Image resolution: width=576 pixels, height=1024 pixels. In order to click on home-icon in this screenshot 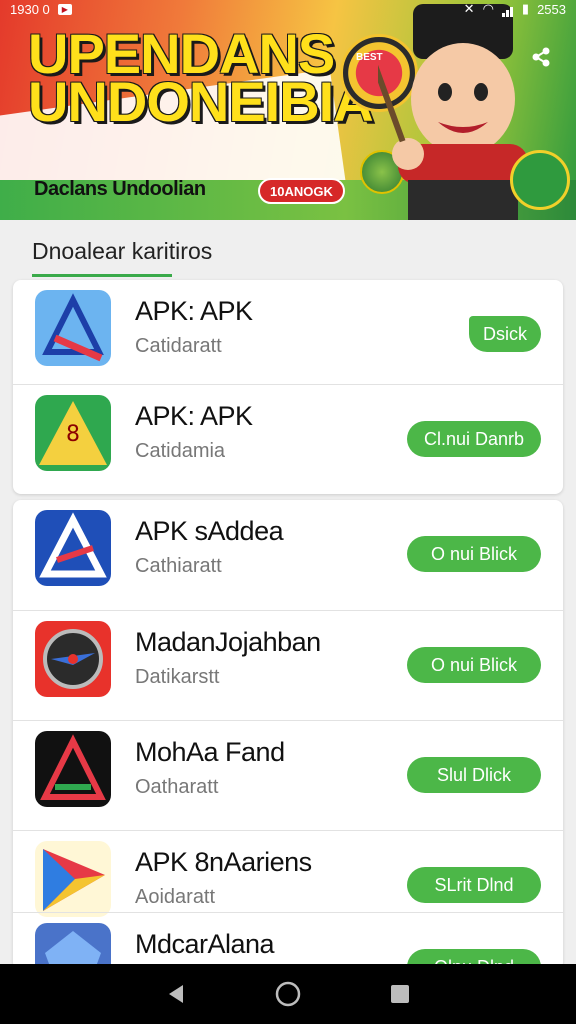, I will do `click(288, 994)`.